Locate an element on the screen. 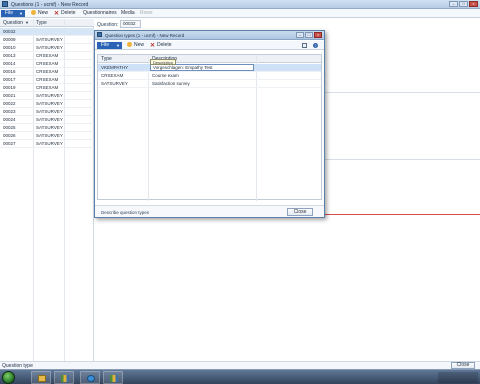  help-icon: ? is located at coordinates (315, 45).